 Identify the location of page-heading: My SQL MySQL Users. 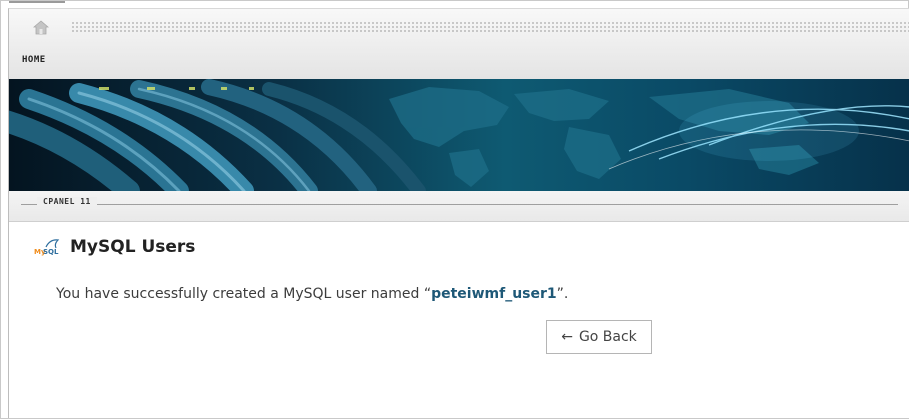
(114, 247).